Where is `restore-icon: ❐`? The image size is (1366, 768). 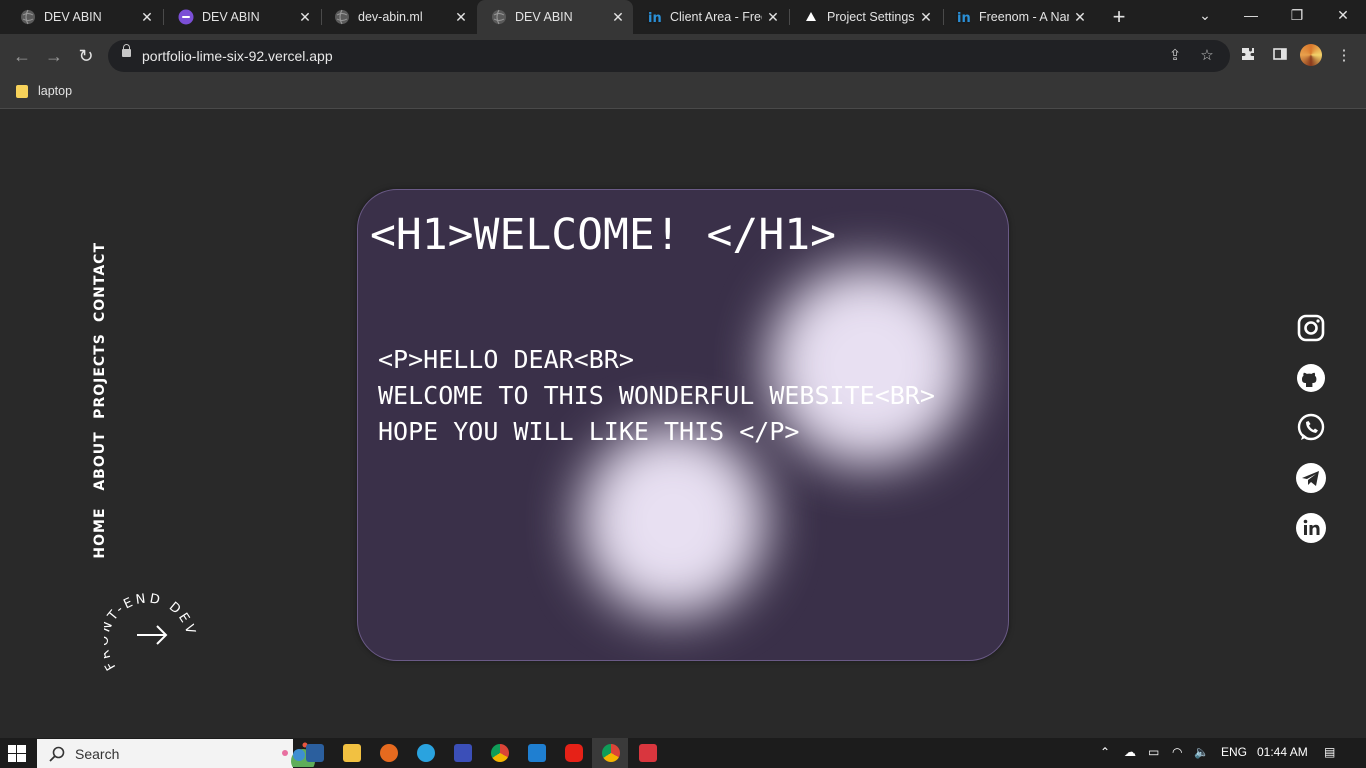
restore-icon: ❐ is located at coordinates (1297, 15).